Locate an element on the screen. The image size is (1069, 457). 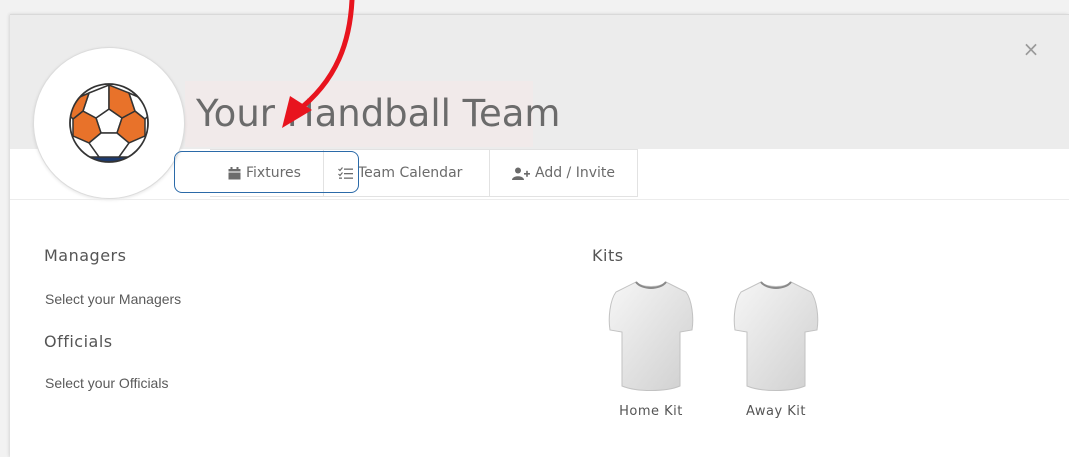
tab-label: Team Calendar is located at coordinates (410, 173).